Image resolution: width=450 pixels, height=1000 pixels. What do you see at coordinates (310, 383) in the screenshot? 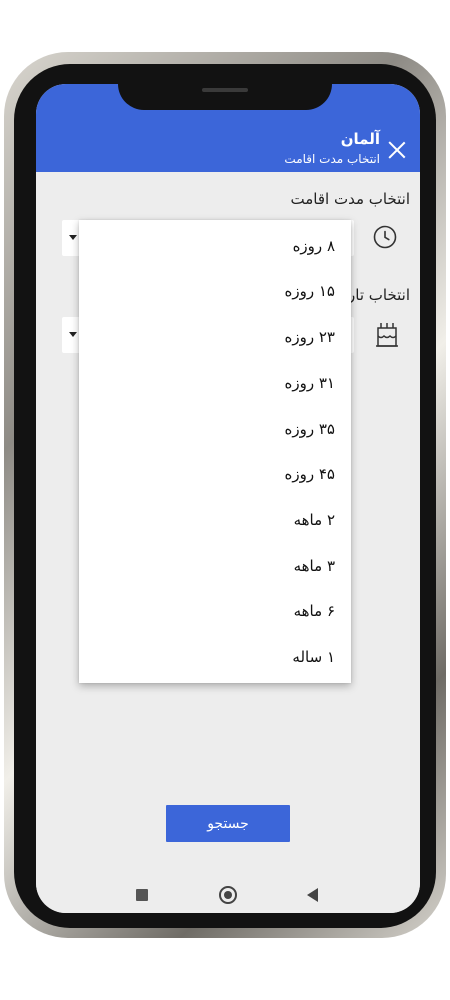
I see `dropdown-option: ۳۱ روزه` at bounding box center [310, 383].